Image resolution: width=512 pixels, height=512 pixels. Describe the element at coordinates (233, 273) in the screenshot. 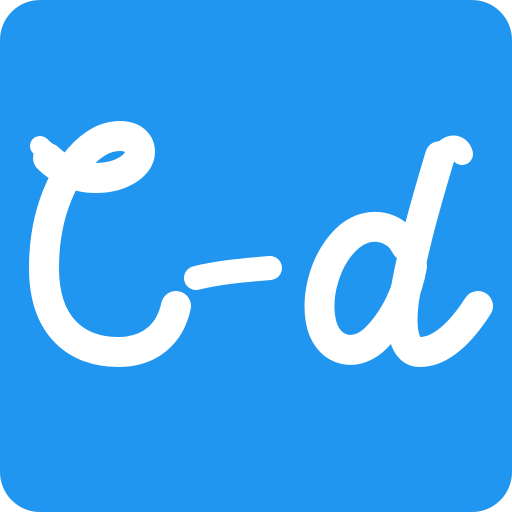

I see `logo-dash` at that location.